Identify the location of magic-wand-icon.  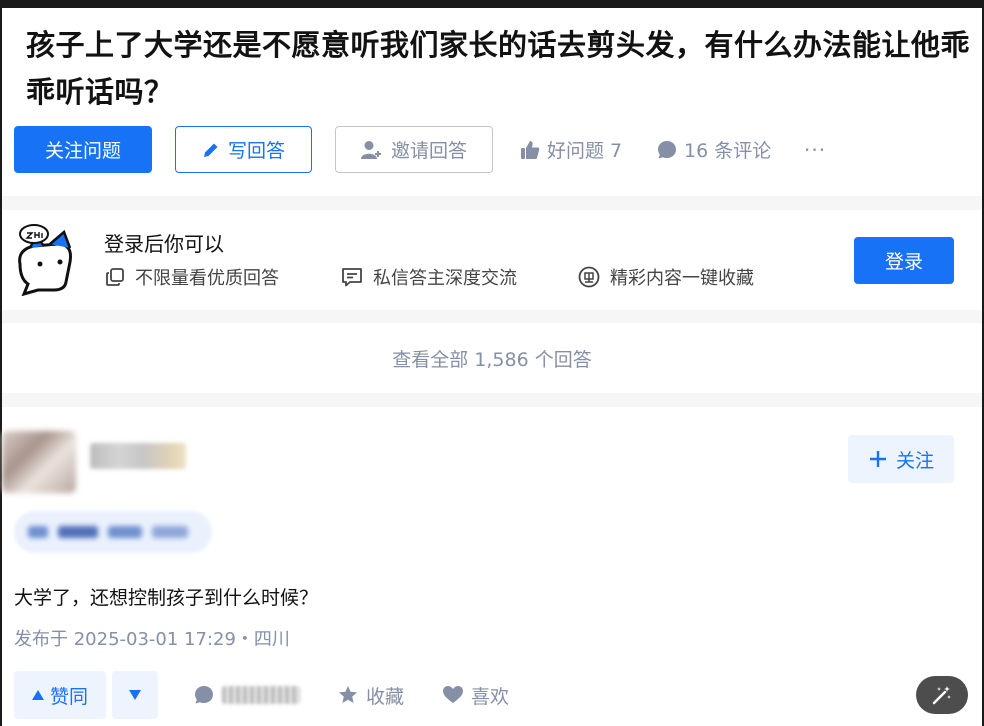
(942, 695).